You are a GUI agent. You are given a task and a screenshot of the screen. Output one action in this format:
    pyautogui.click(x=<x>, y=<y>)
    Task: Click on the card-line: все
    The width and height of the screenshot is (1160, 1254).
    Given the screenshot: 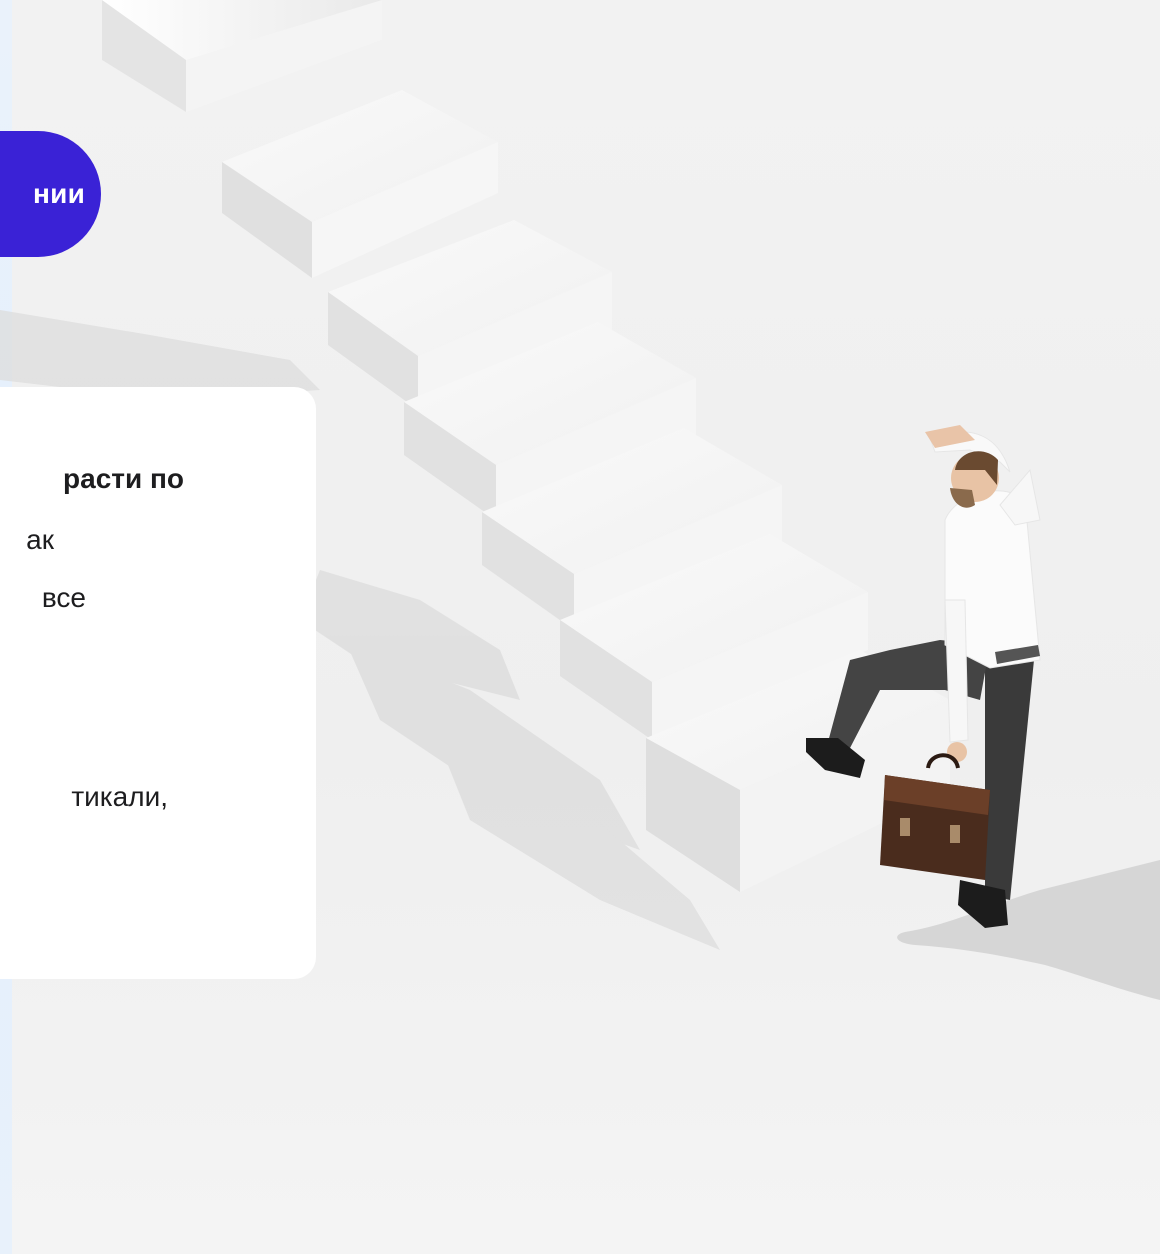 What is the action you would take?
    pyautogui.click(x=63, y=597)
    